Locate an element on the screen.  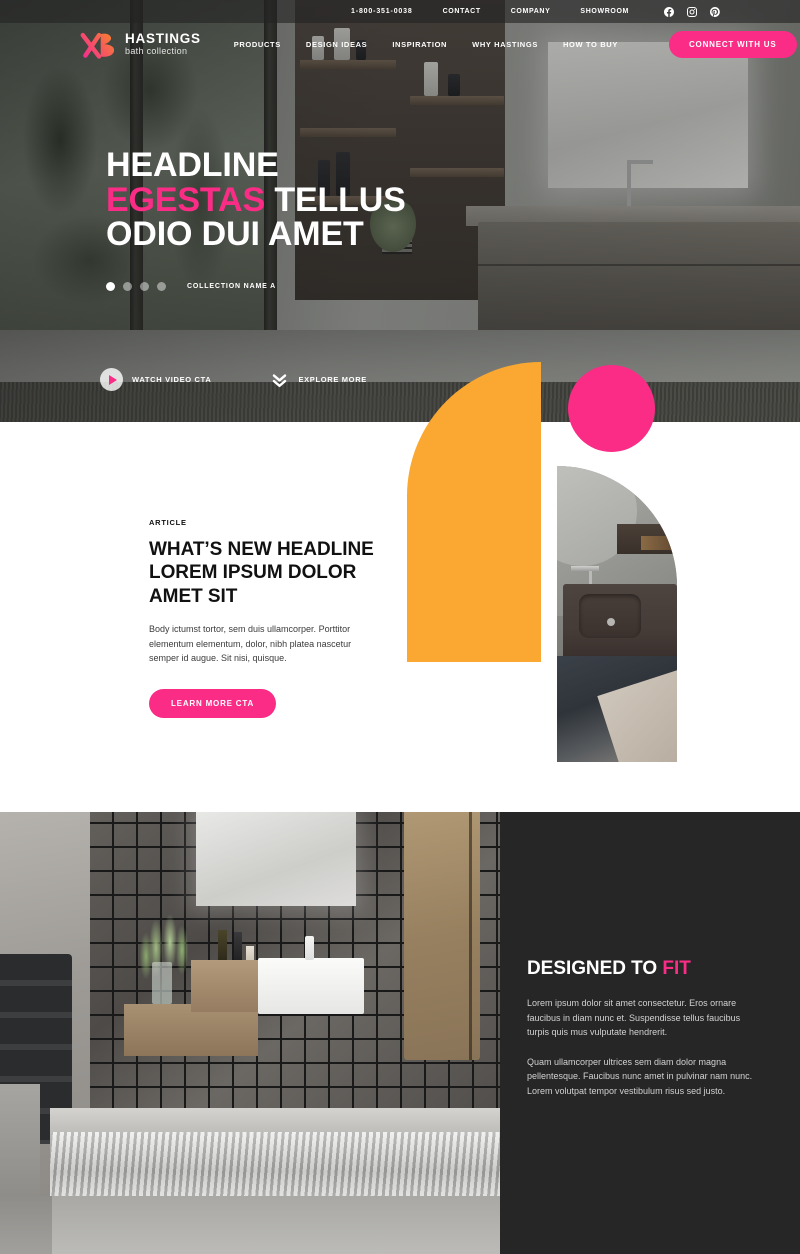
phone-link: 1-800-351-0038 is located at coordinates (382, 11).